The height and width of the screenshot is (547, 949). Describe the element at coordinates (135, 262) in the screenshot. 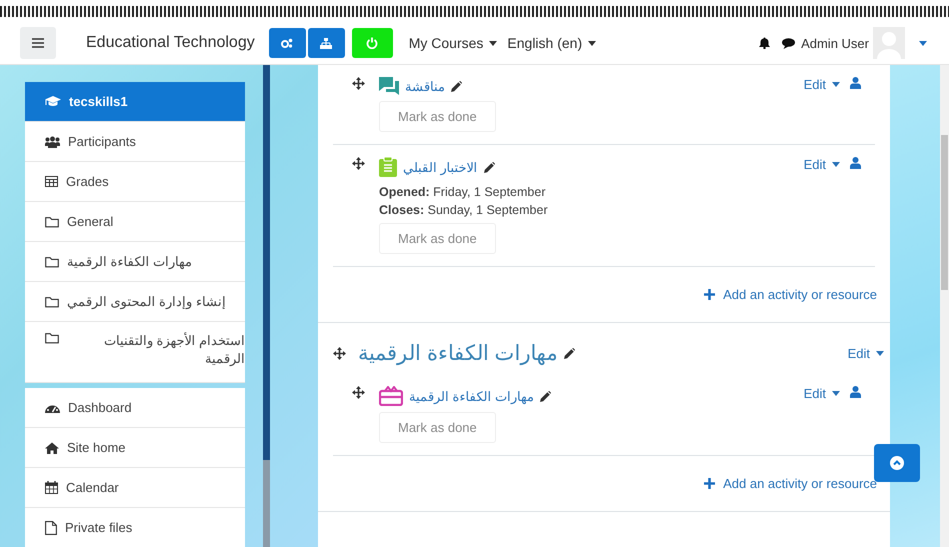

I see `sidebar-item: مهارات الكفاءة الرقمية` at that location.